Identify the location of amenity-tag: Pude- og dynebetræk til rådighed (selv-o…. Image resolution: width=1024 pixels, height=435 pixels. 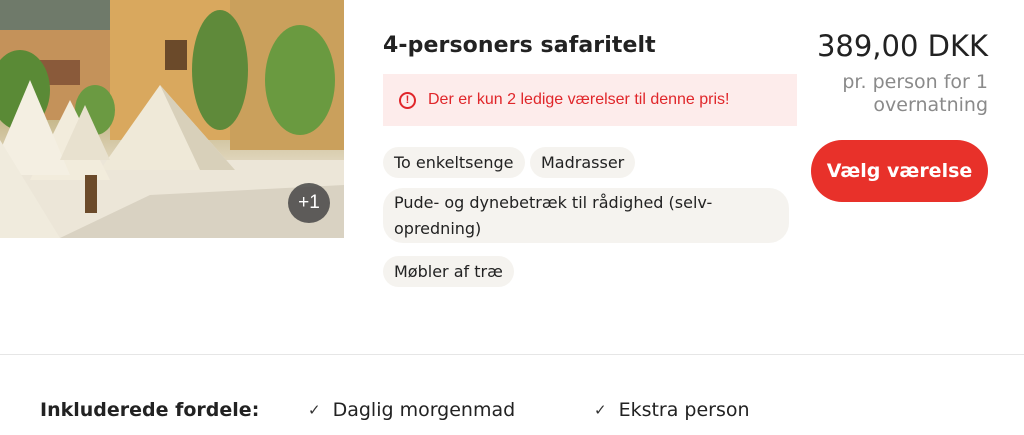
(586, 215).